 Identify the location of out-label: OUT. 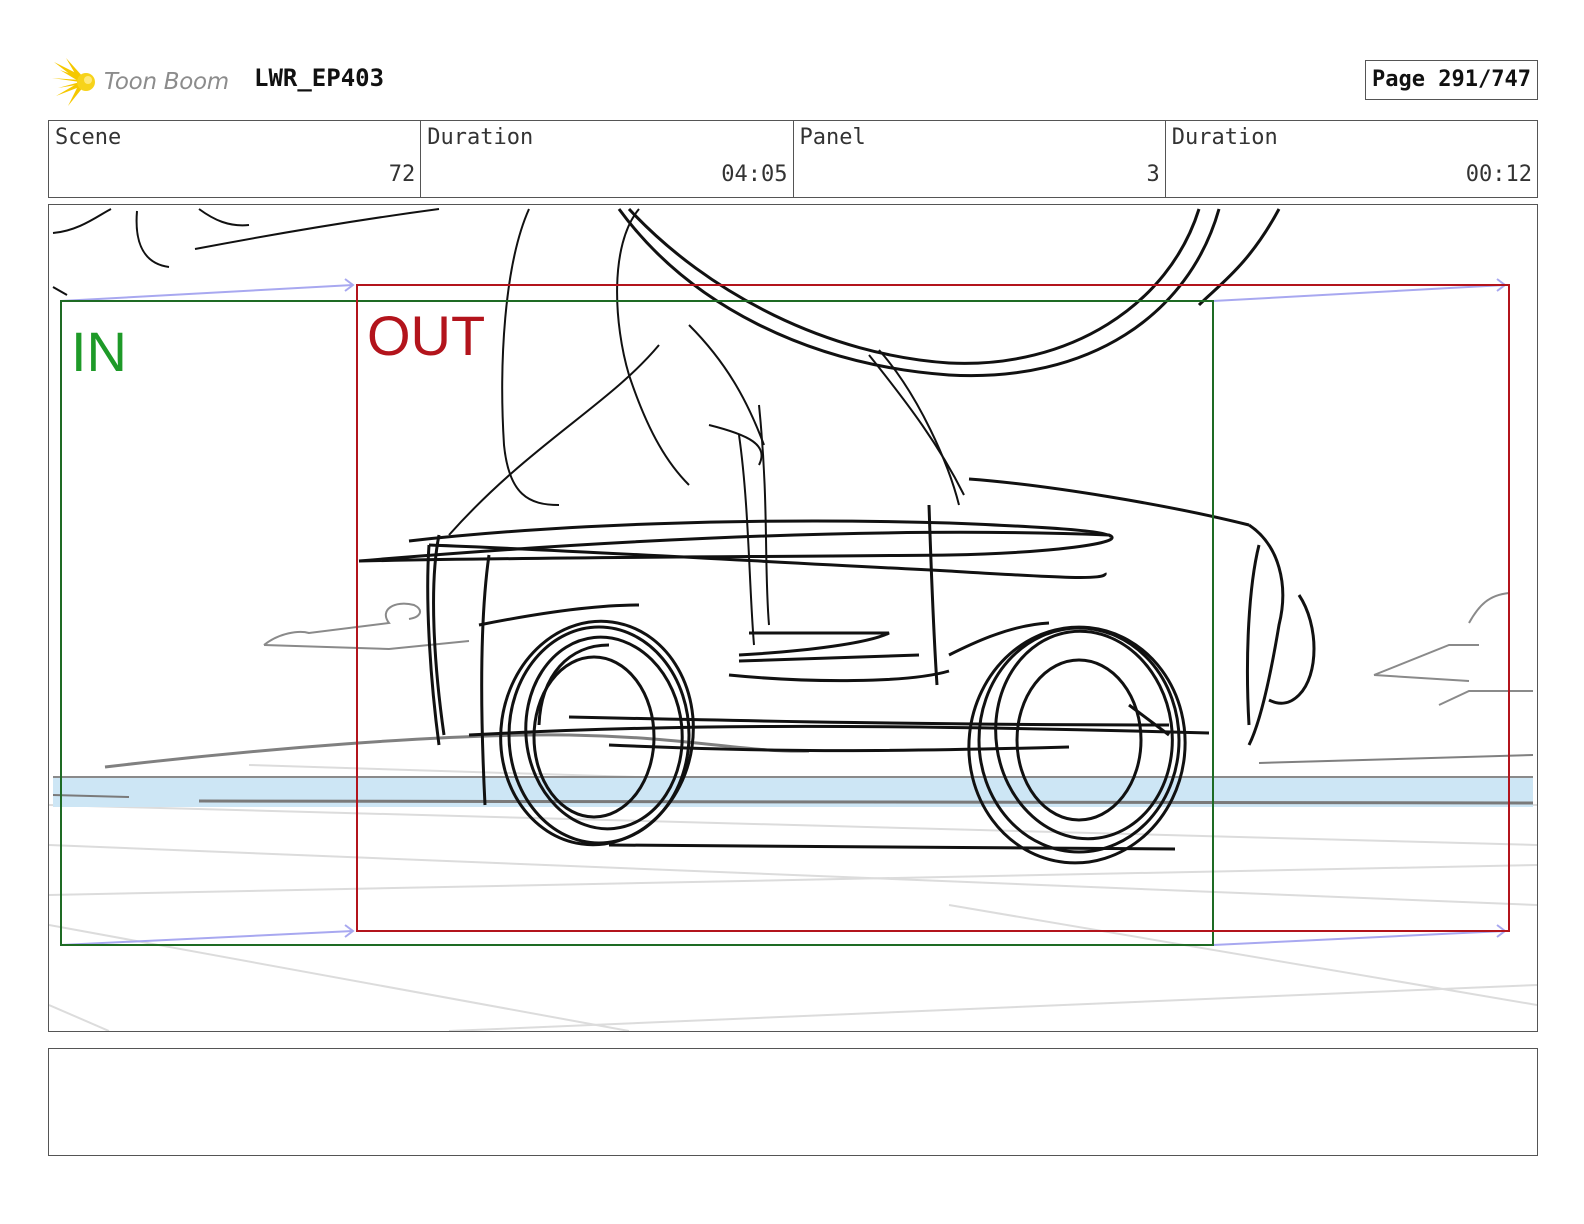
(426, 335).